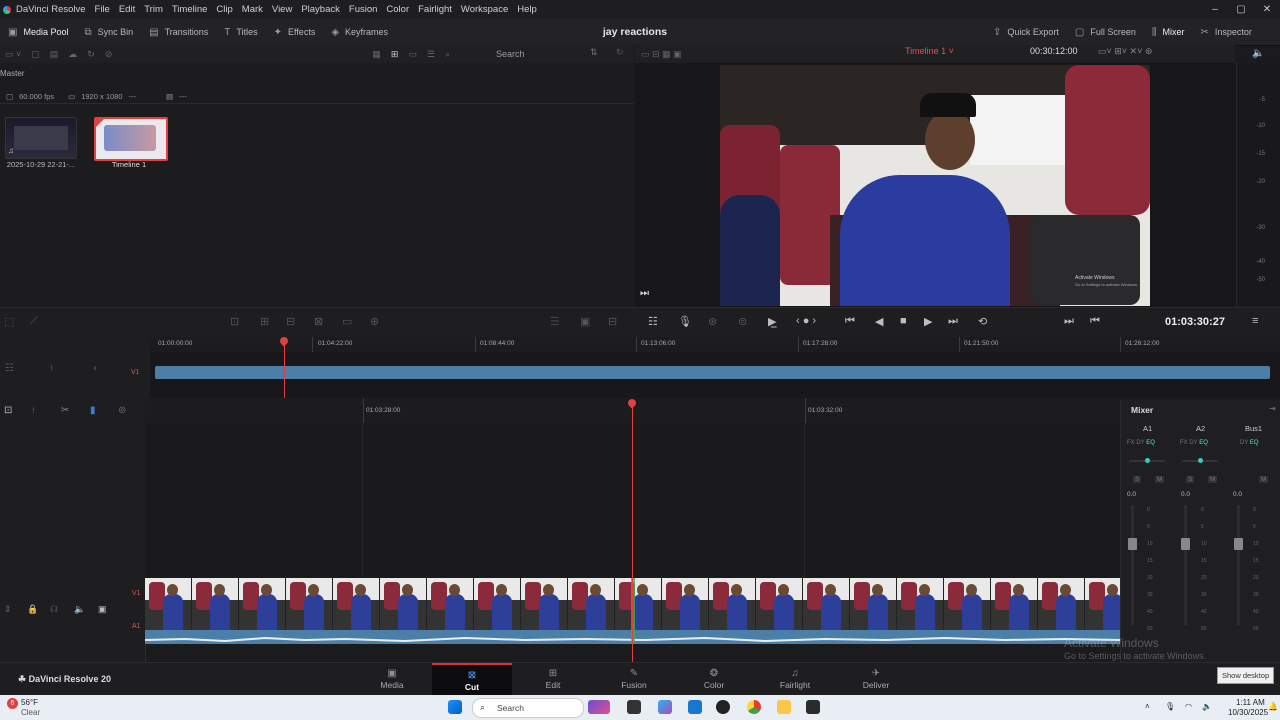 This screenshot has width=1280, height=720. I want to click on prev-marker-icon: ‹ ● ›, so click(806, 321).